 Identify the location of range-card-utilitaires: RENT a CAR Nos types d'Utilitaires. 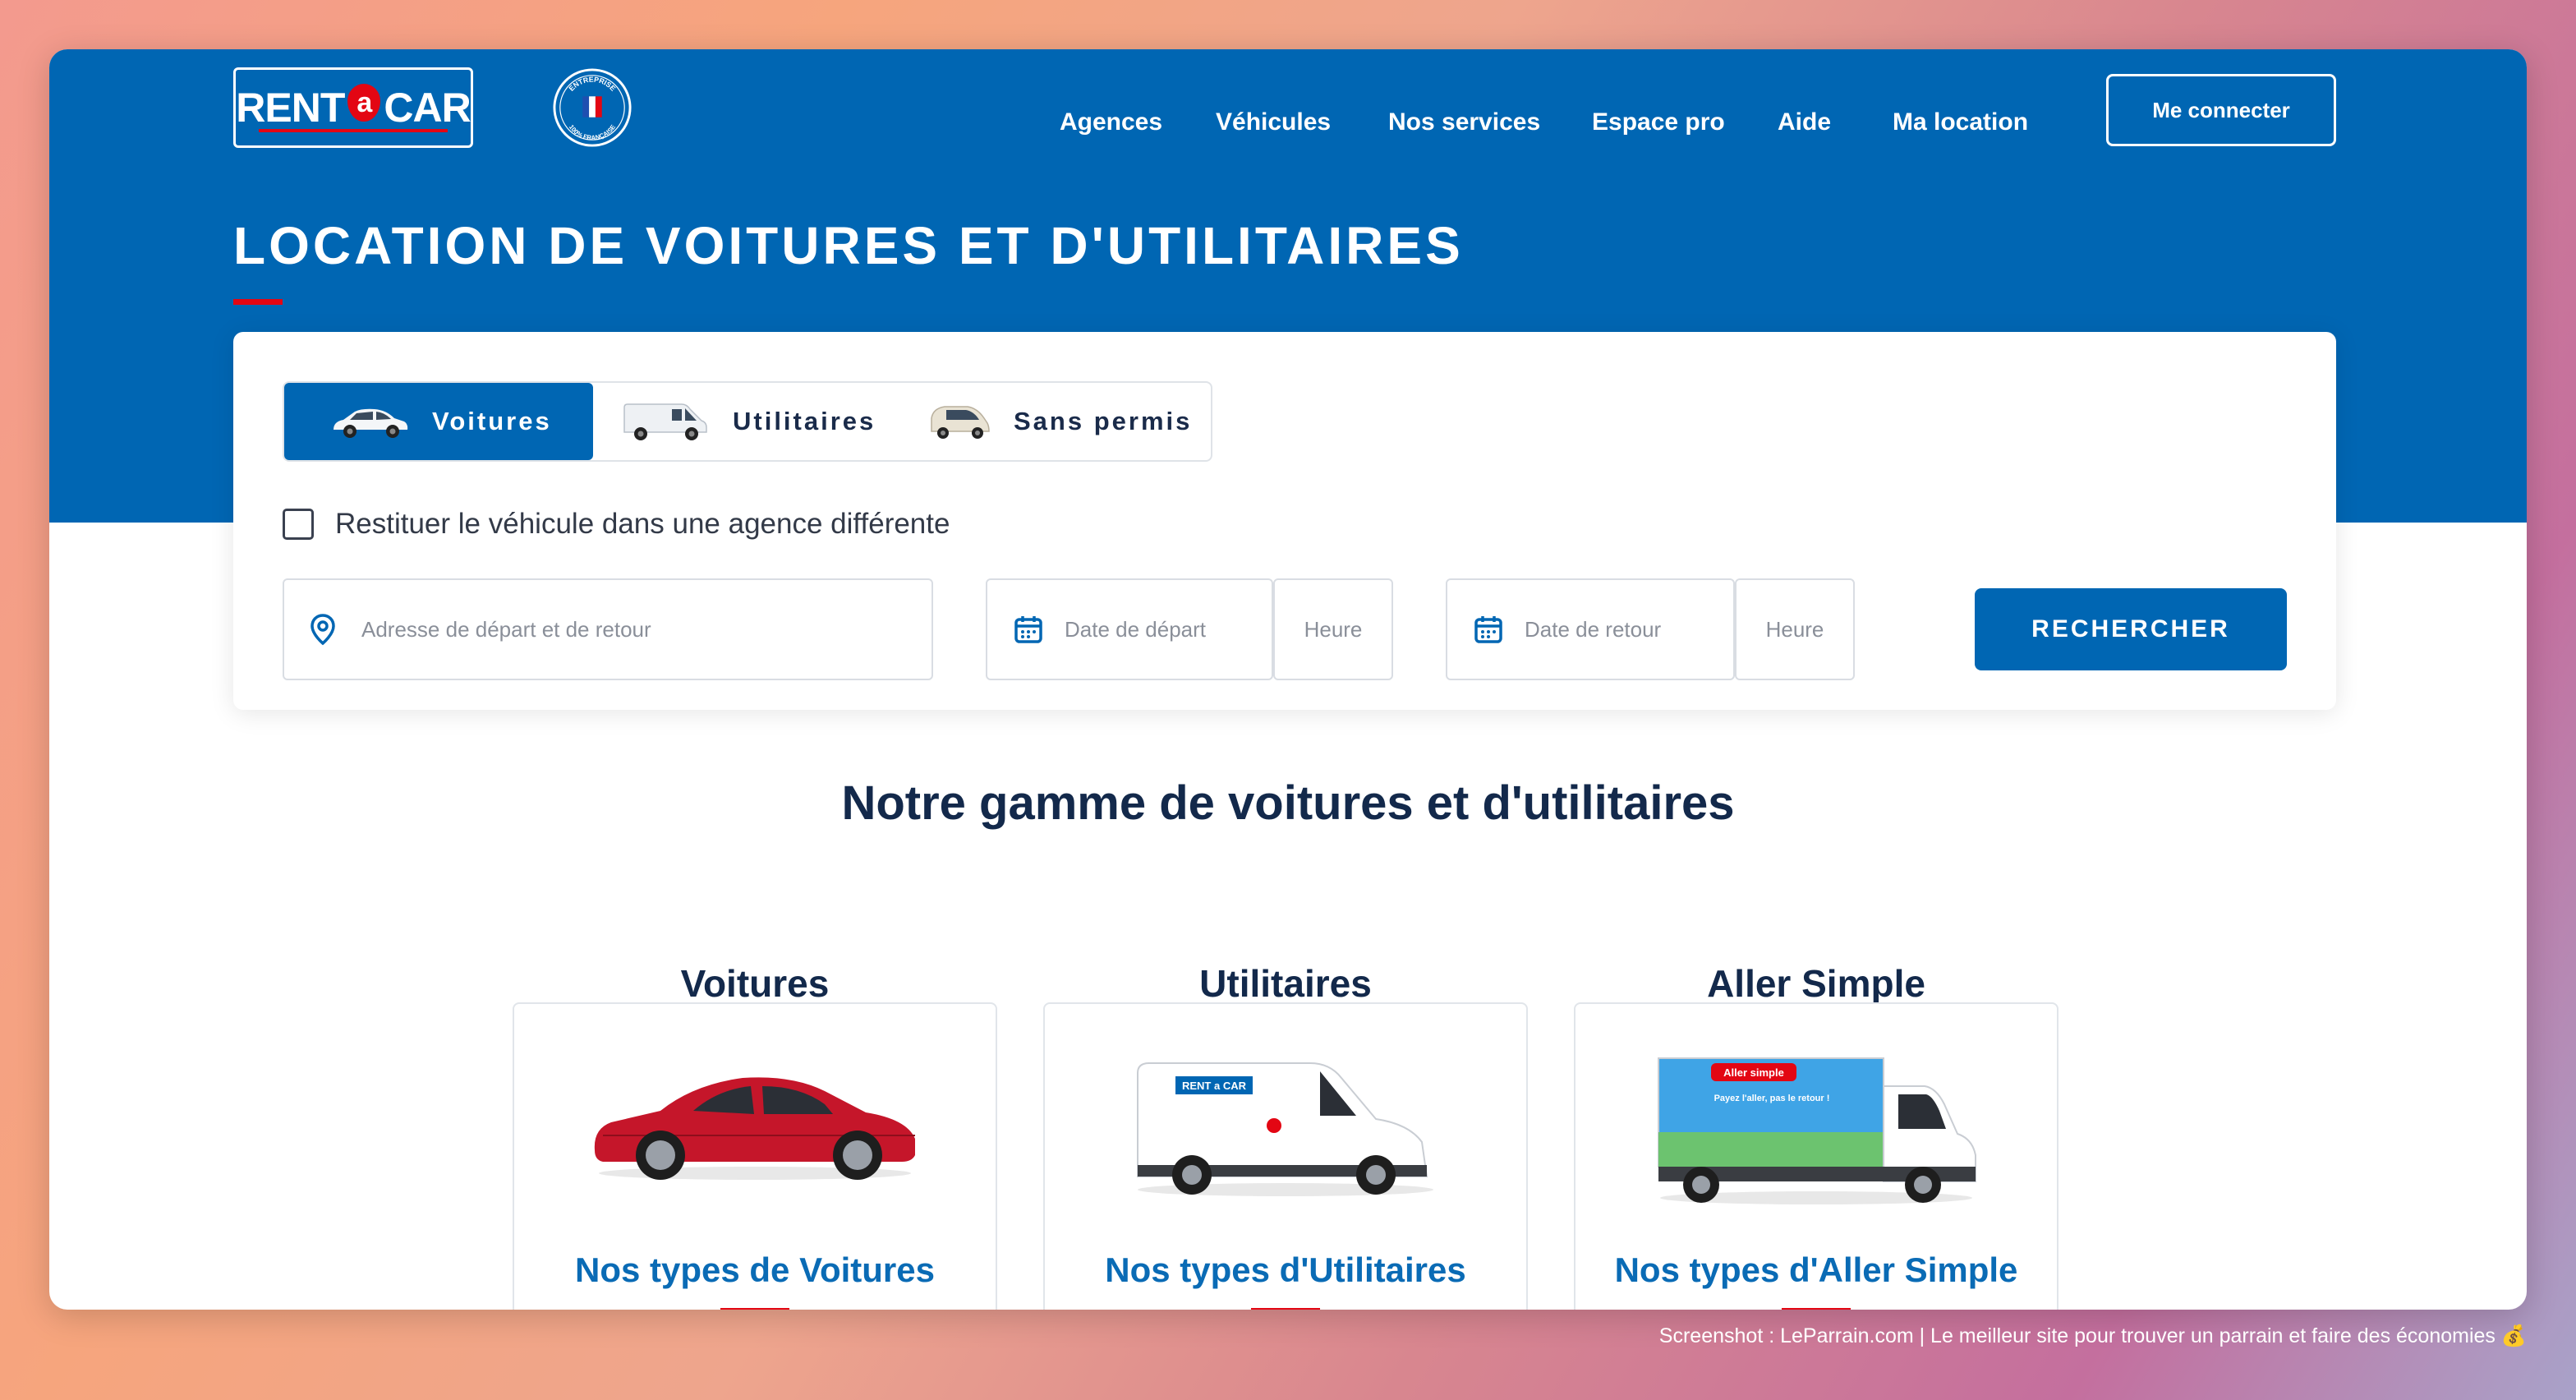
(1285, 1156).